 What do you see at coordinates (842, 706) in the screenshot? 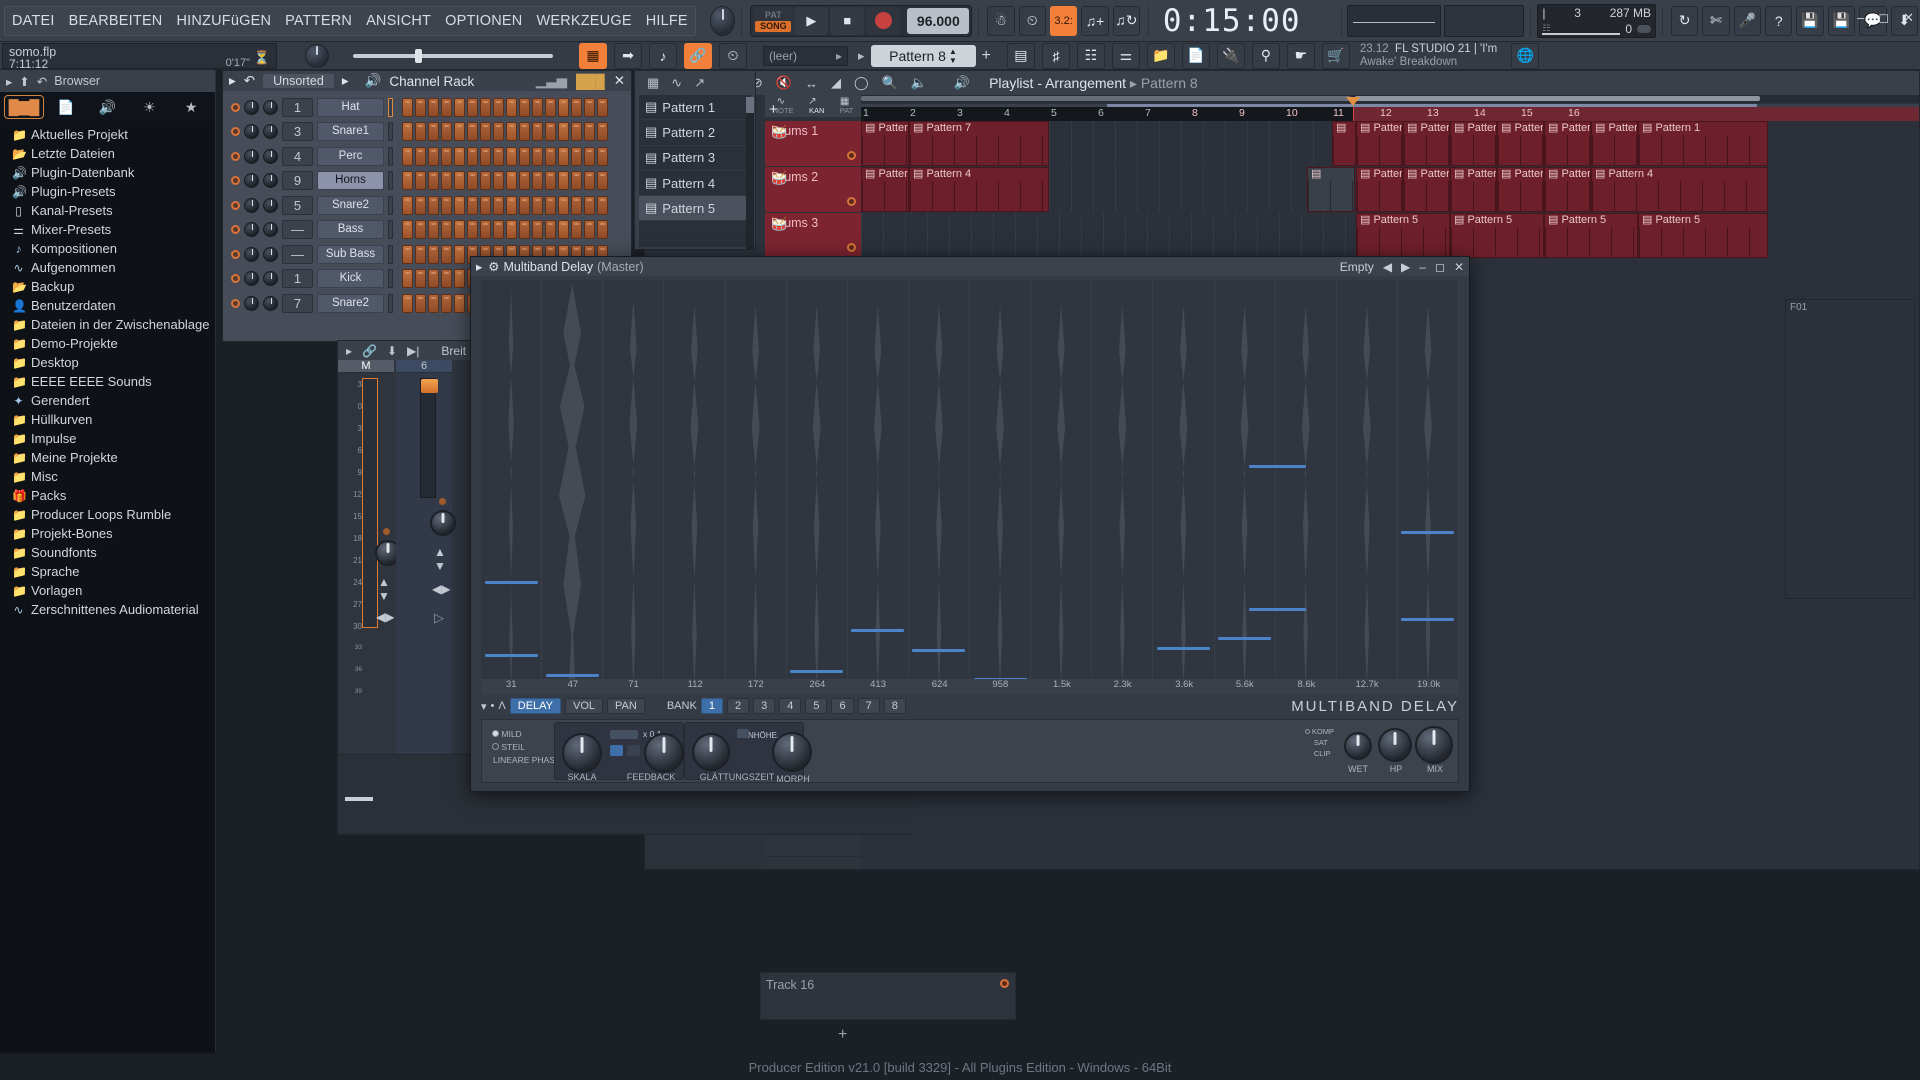
I see `bank-6: 6` at bounding box center [842, 706].